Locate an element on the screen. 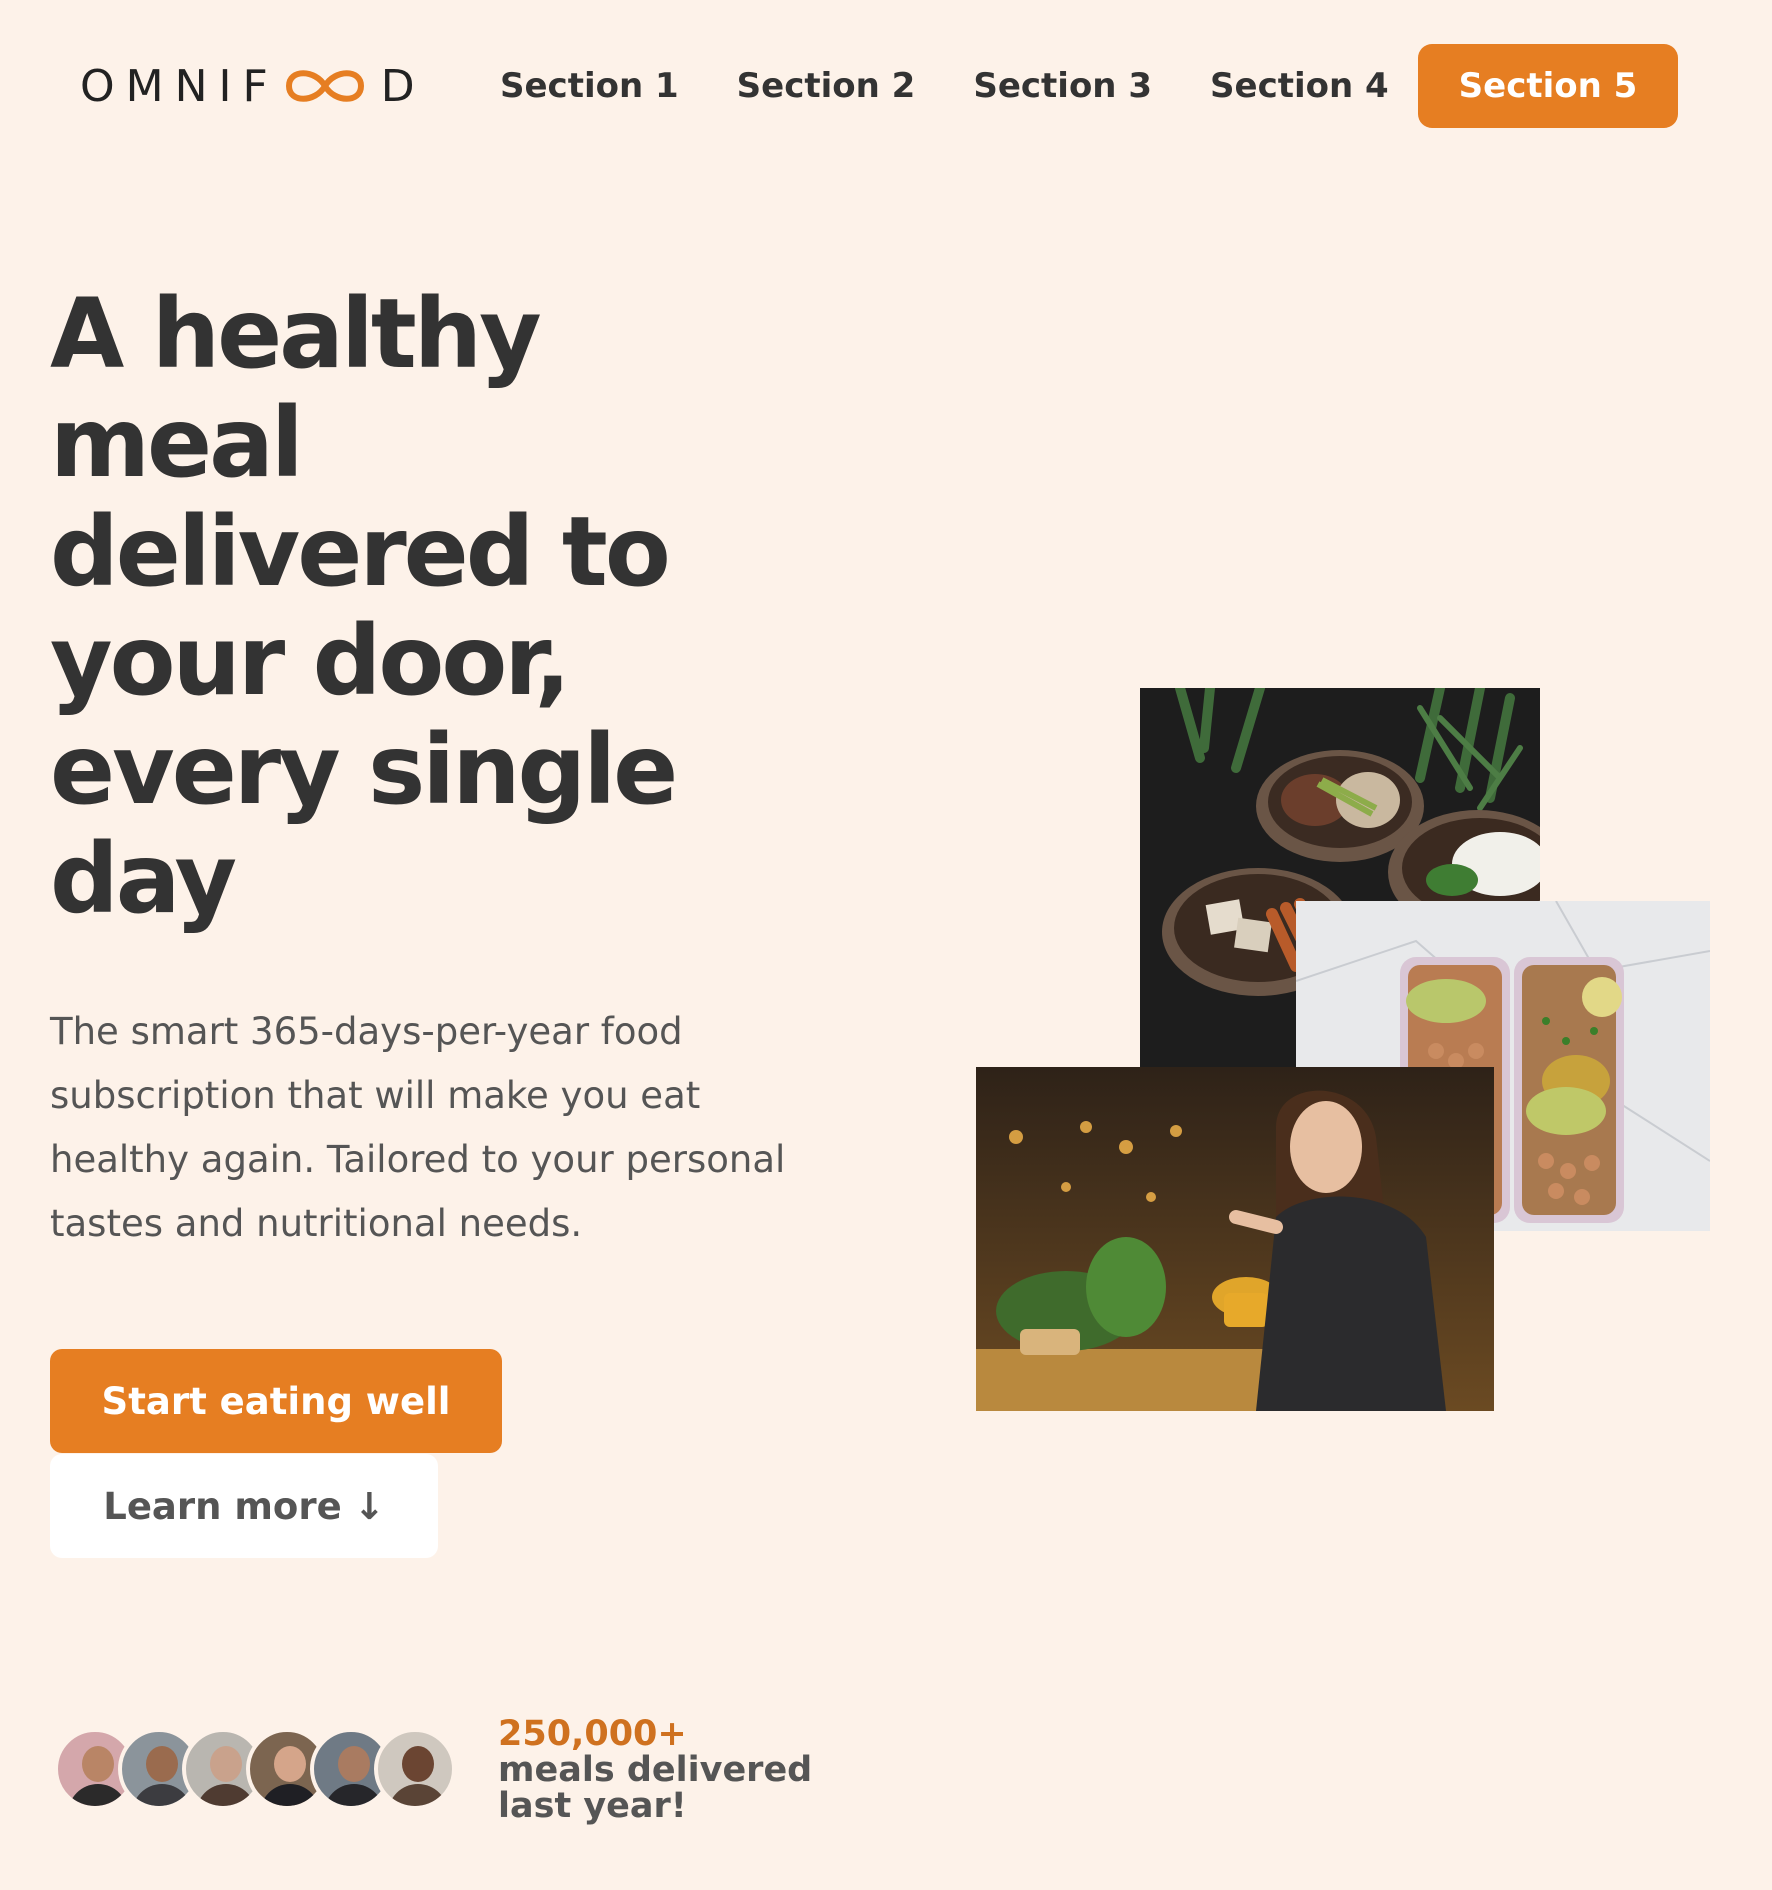 This screenshot has width=1772, height=1890. start-eating-button: Start eating well is located at coordinates (276, 1401).